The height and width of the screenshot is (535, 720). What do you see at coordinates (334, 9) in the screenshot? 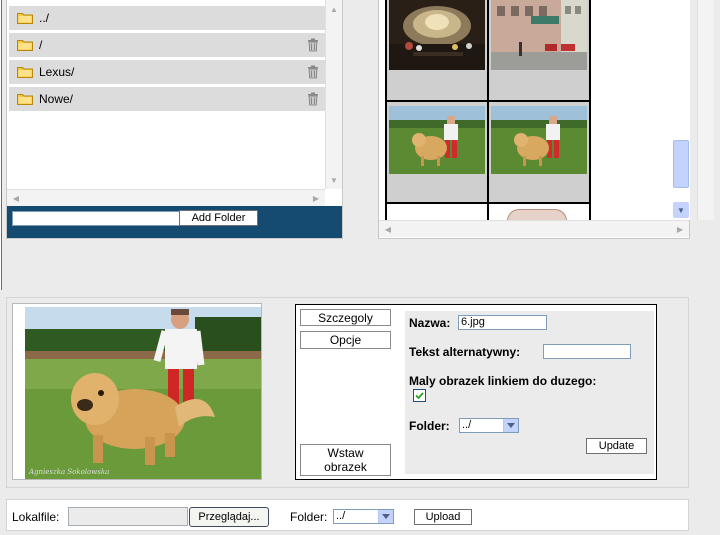
I see `scroll-up-icon: ▲` at bounding box center [334, 9].